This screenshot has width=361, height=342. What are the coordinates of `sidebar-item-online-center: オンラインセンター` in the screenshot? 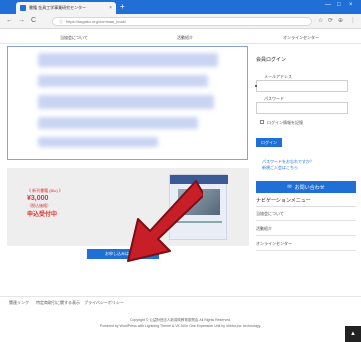 It's located at (306, 244).